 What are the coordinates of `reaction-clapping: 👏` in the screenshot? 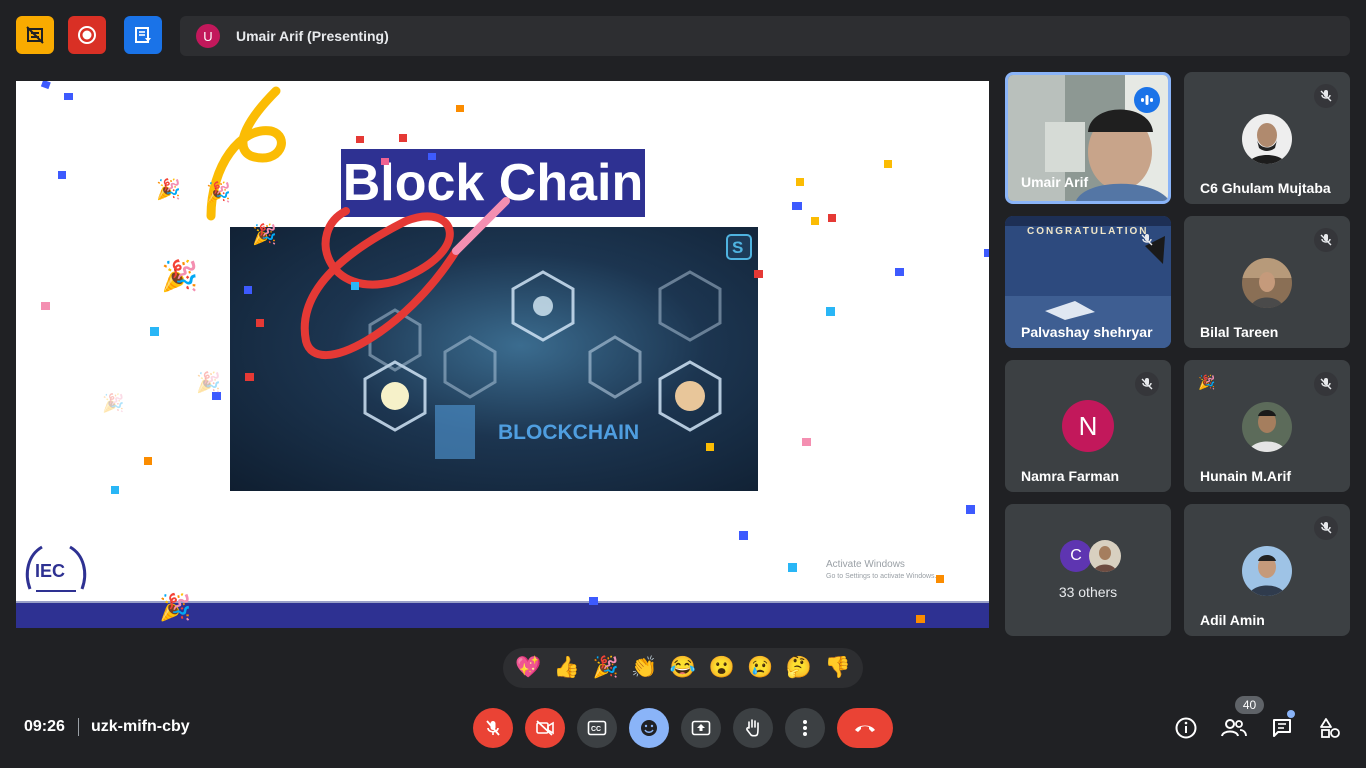 It's located at (644, 668).